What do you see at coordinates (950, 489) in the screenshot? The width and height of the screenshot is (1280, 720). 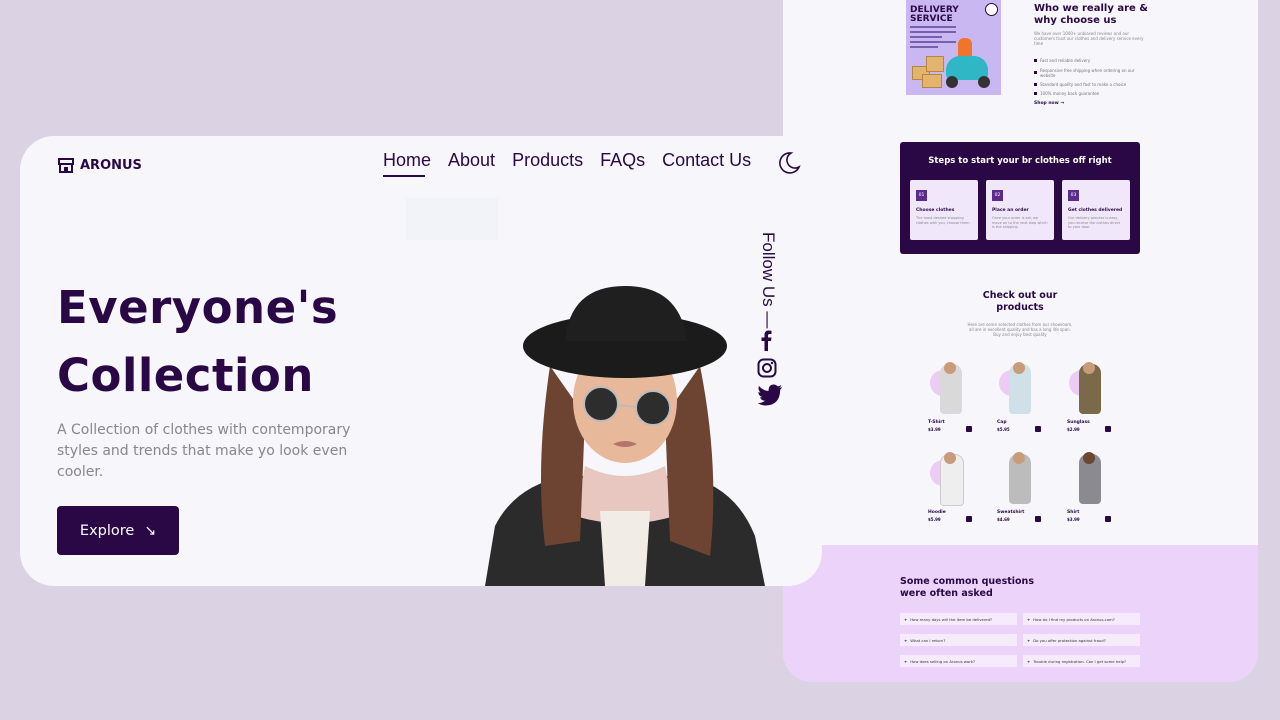 I see `product-card: Hoodie $5.99` at bounding box center [950, 489].